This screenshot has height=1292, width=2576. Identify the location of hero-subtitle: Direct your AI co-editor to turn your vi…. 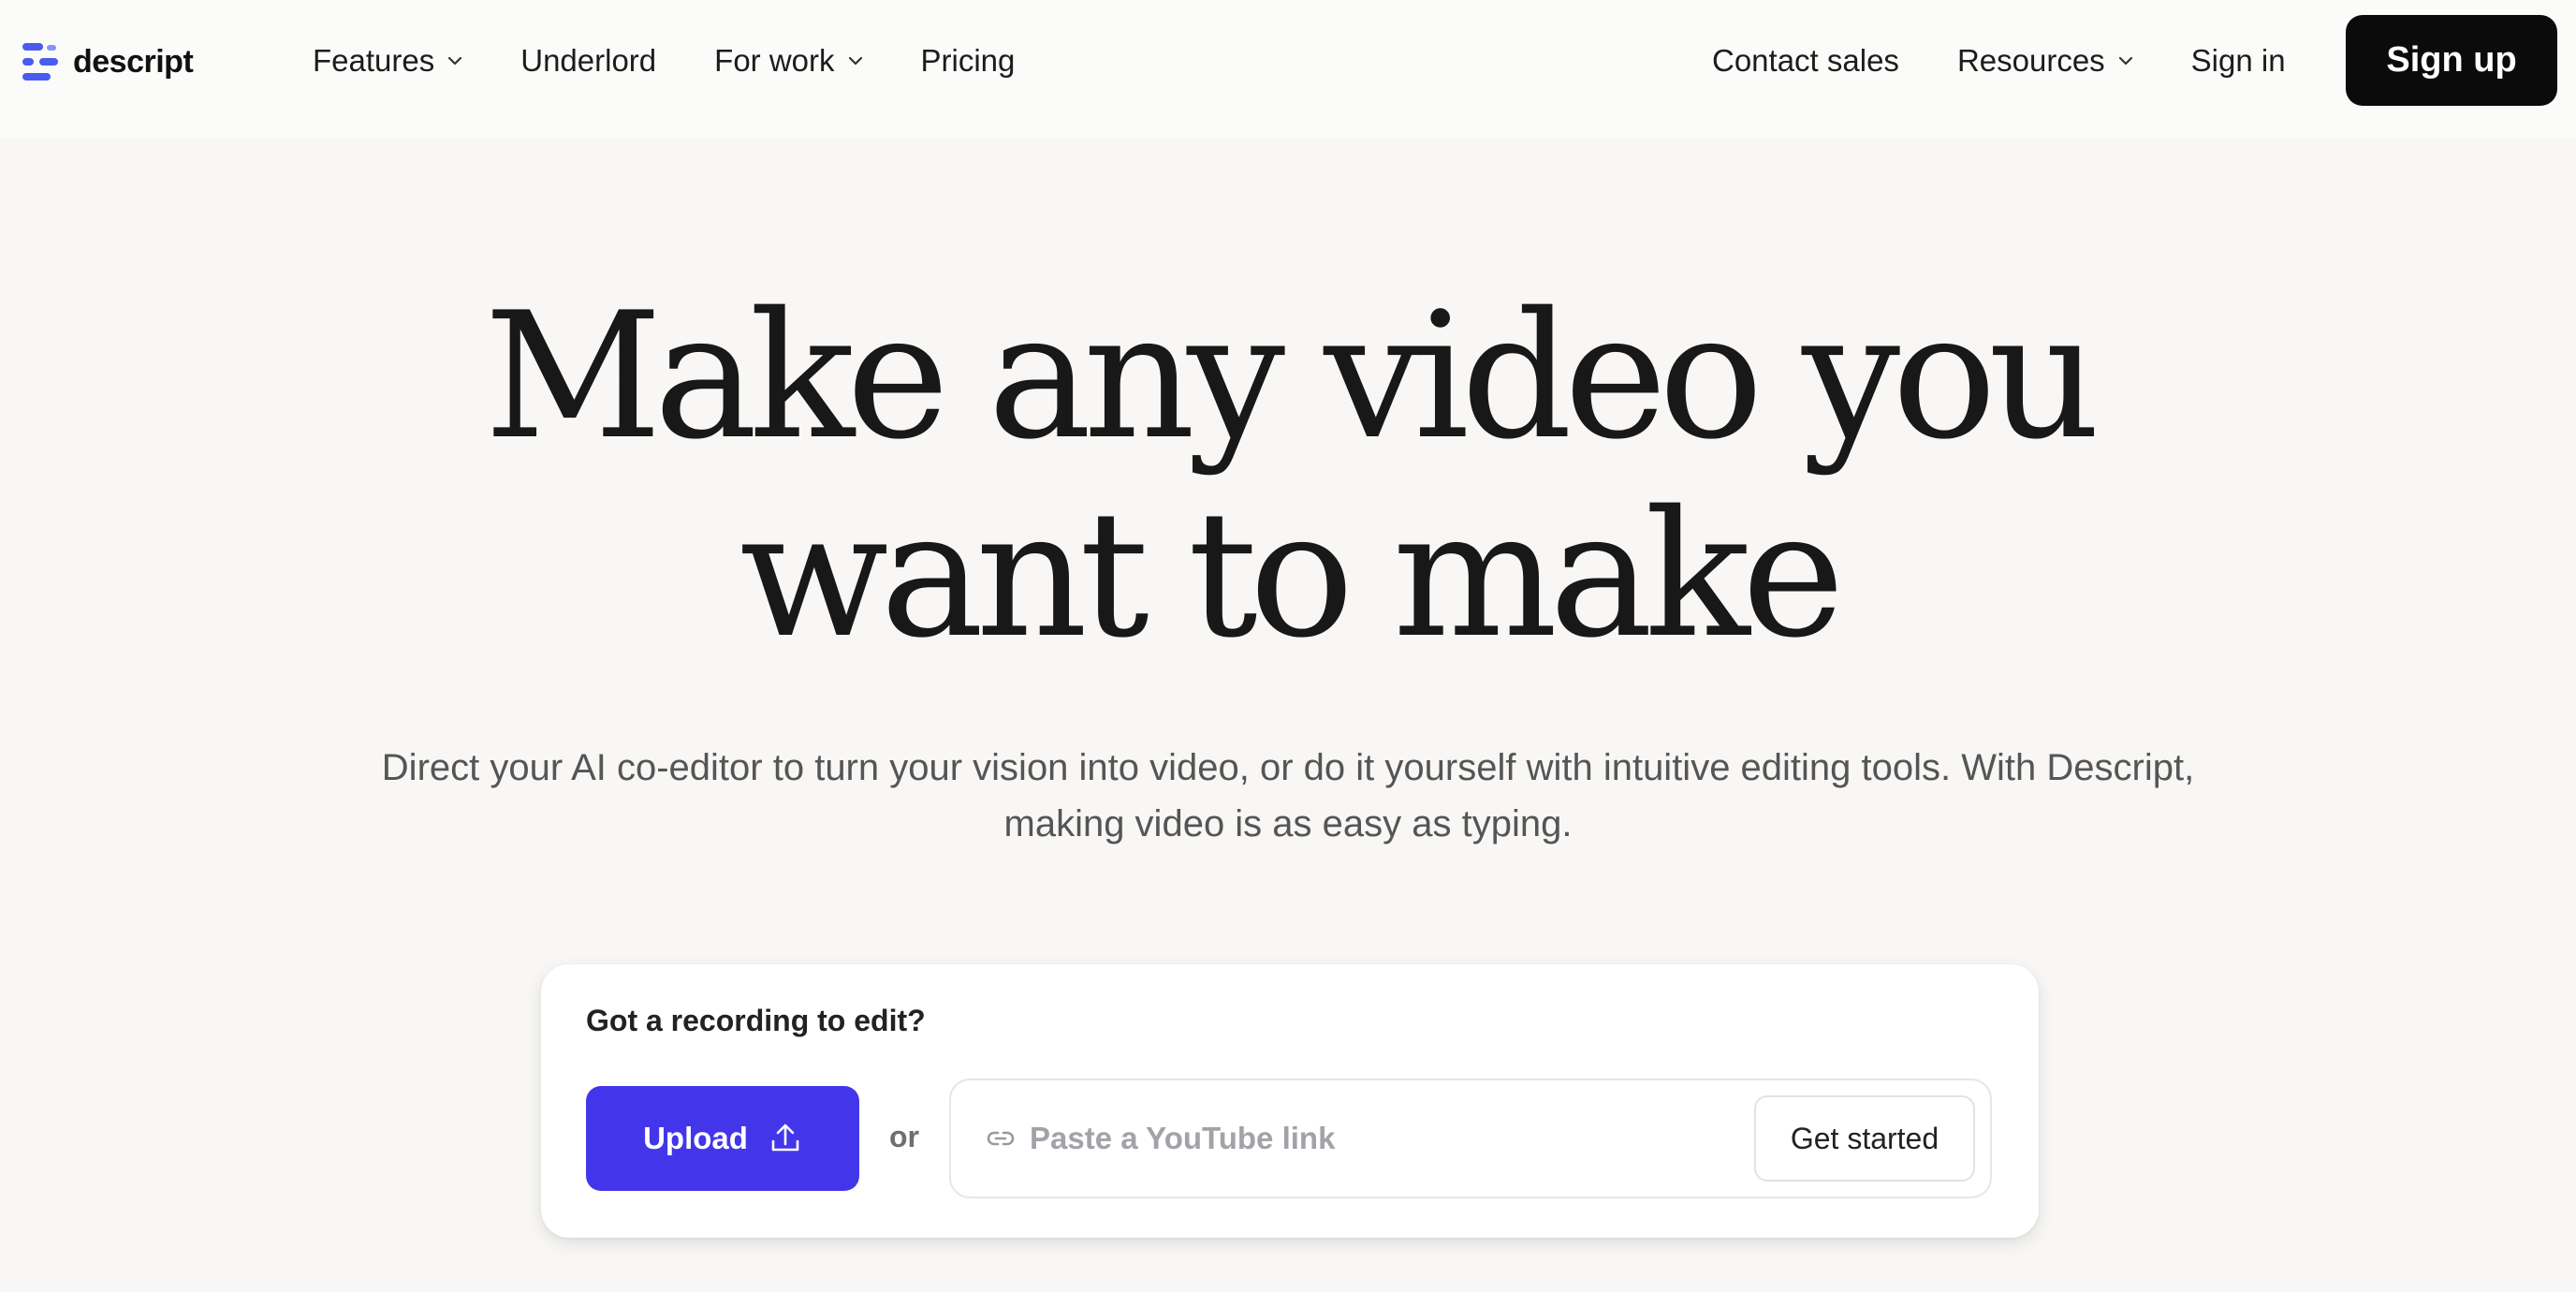
(1288, 795).